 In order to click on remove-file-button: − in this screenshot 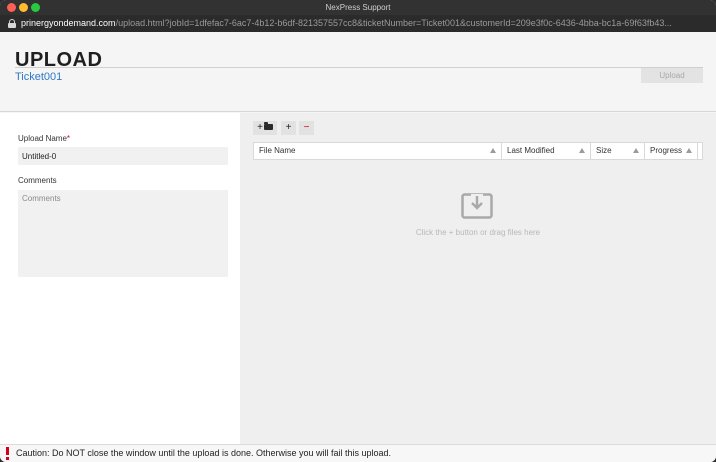, I will do `click(306, 128)`.